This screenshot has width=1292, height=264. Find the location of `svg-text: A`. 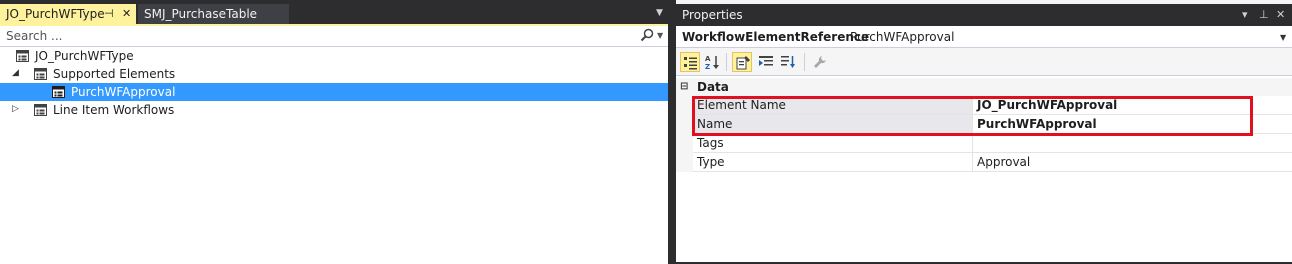

svg-text: A is located at coordinates (708, 59).